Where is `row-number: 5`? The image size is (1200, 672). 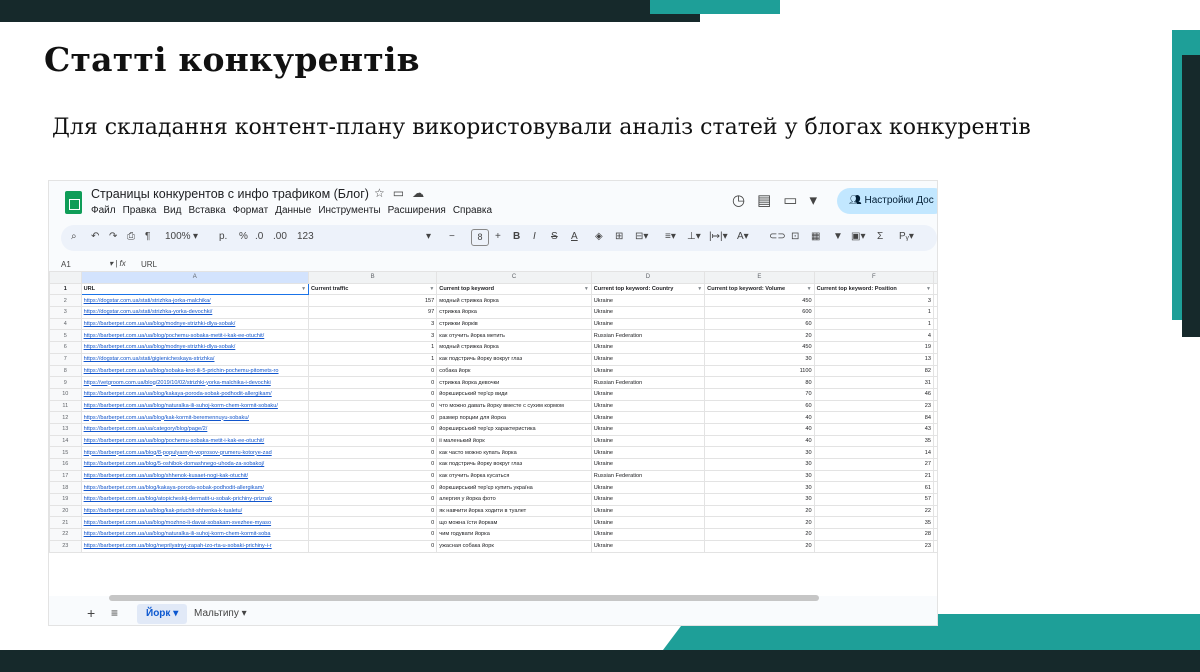
row-number: 5 is located at coordinates (65, 336).